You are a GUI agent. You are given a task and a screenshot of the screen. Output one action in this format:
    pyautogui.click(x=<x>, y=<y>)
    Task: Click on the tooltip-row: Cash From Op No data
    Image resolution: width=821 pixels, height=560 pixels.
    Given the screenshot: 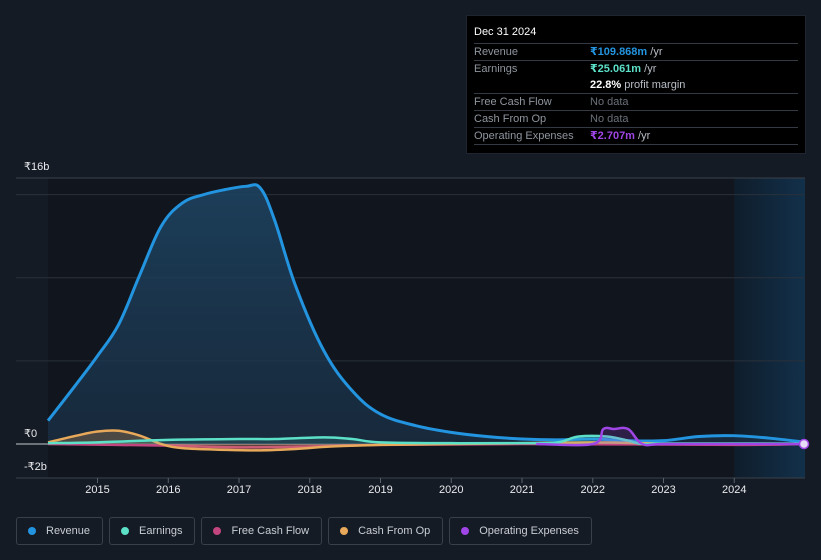 What is the action you would take?
    pyautogui.click(x=636, y=119)
    